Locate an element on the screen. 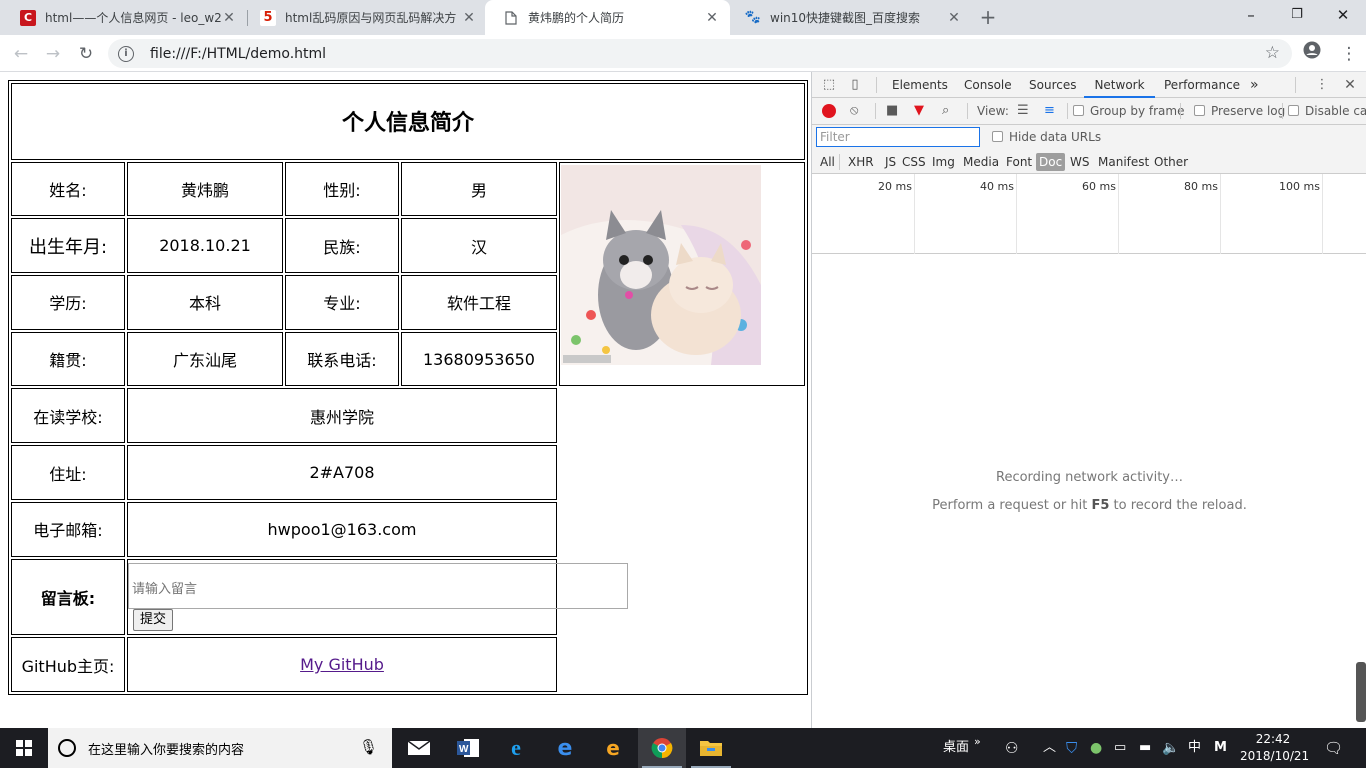  tab-performance: Performance is located at coordinates (1202, 85).